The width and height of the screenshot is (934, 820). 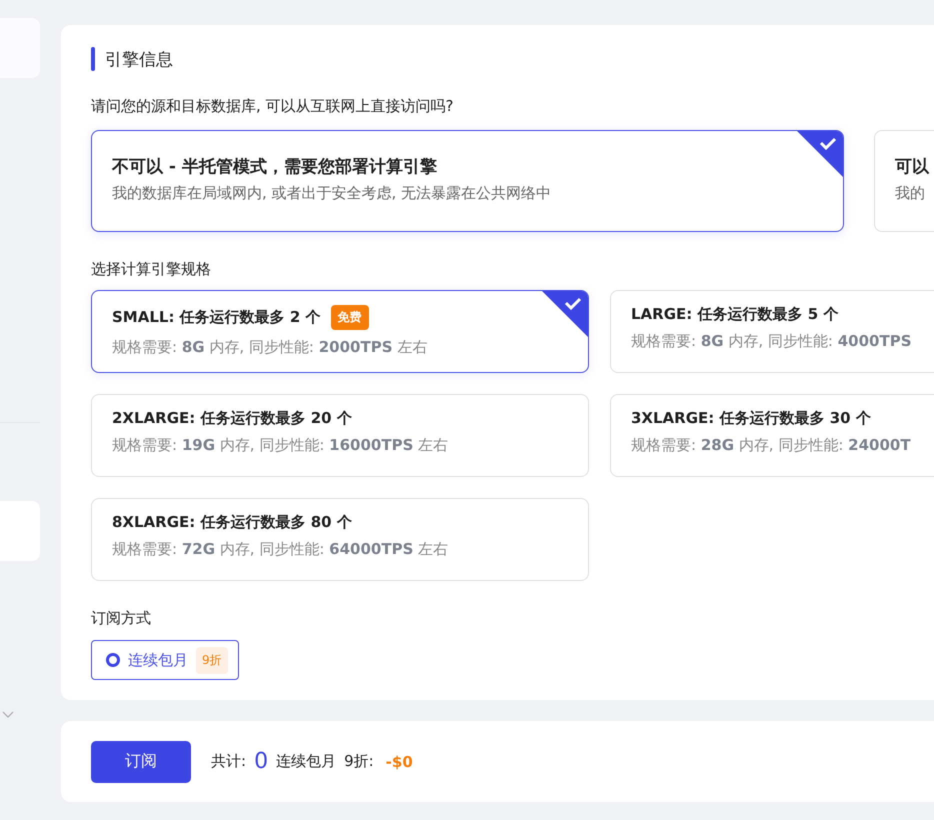 What do you see at coordinates (771, 341) in the screenshot?
I see `spec-description: 规格需要: 8G 内存, 同步性能: 4000TPS` at bounding box center [771, 341].